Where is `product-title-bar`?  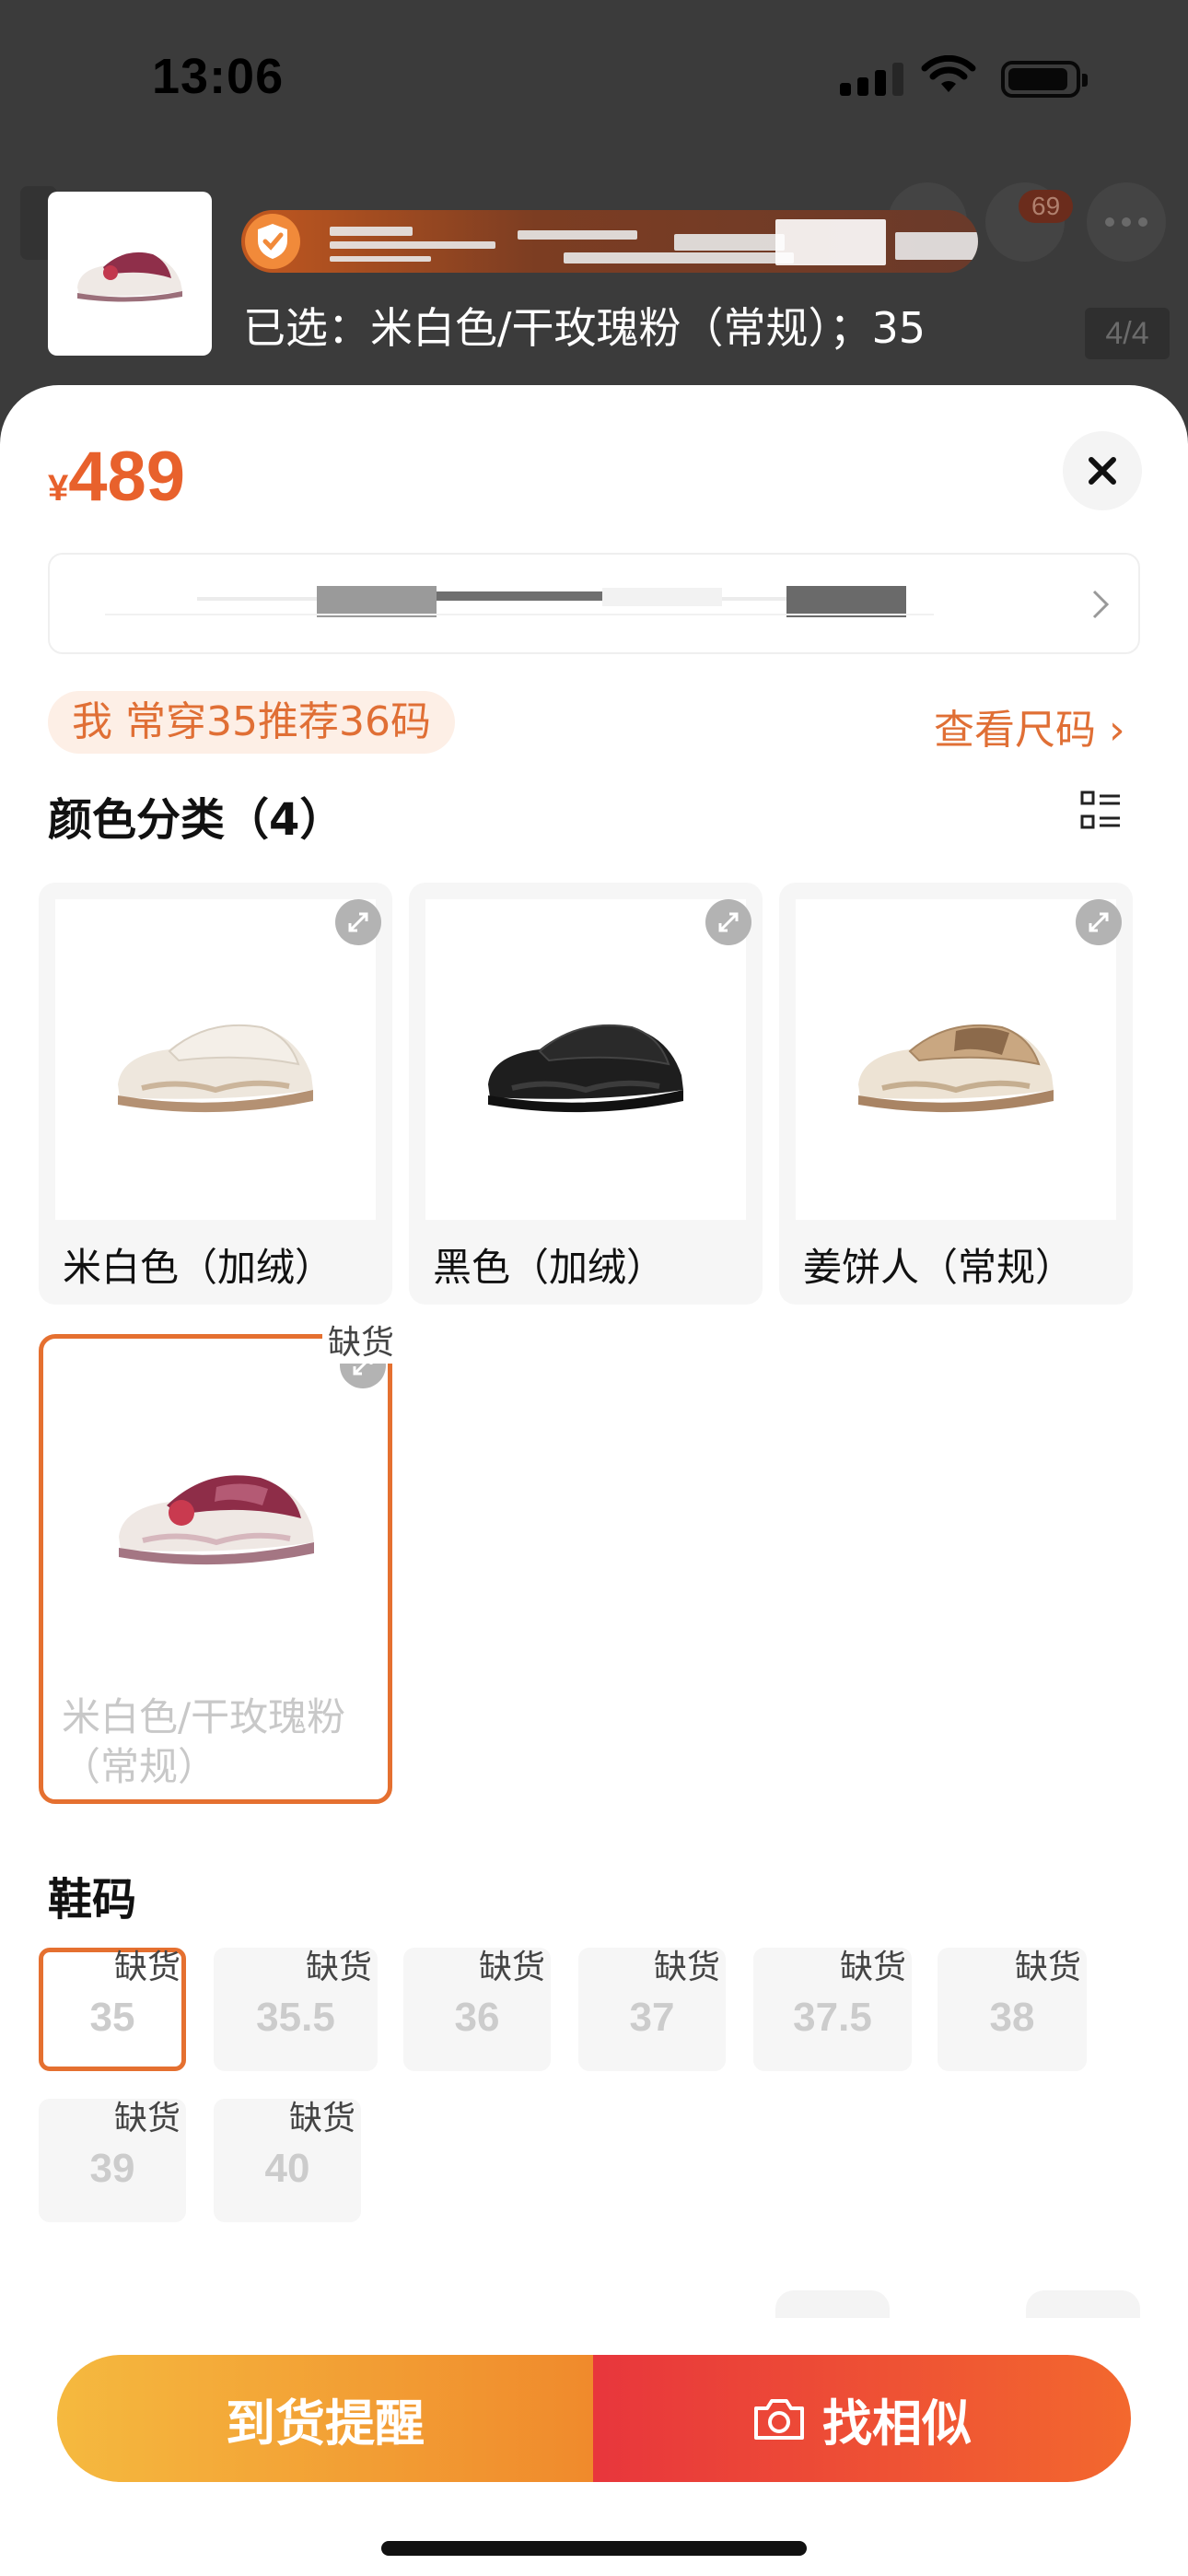 product-title-bar is located at coordinates (609, 241).